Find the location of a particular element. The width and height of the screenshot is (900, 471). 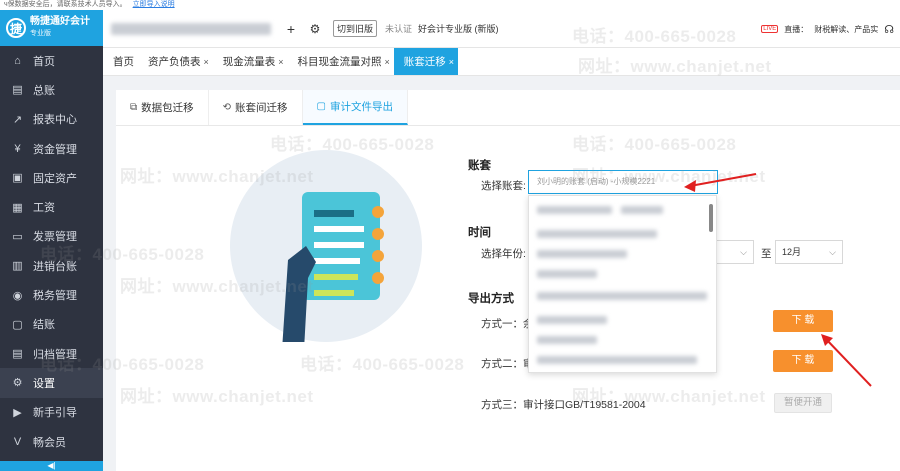

sidebar-item-label: 新手引导 is located at coordinates (55, 413).